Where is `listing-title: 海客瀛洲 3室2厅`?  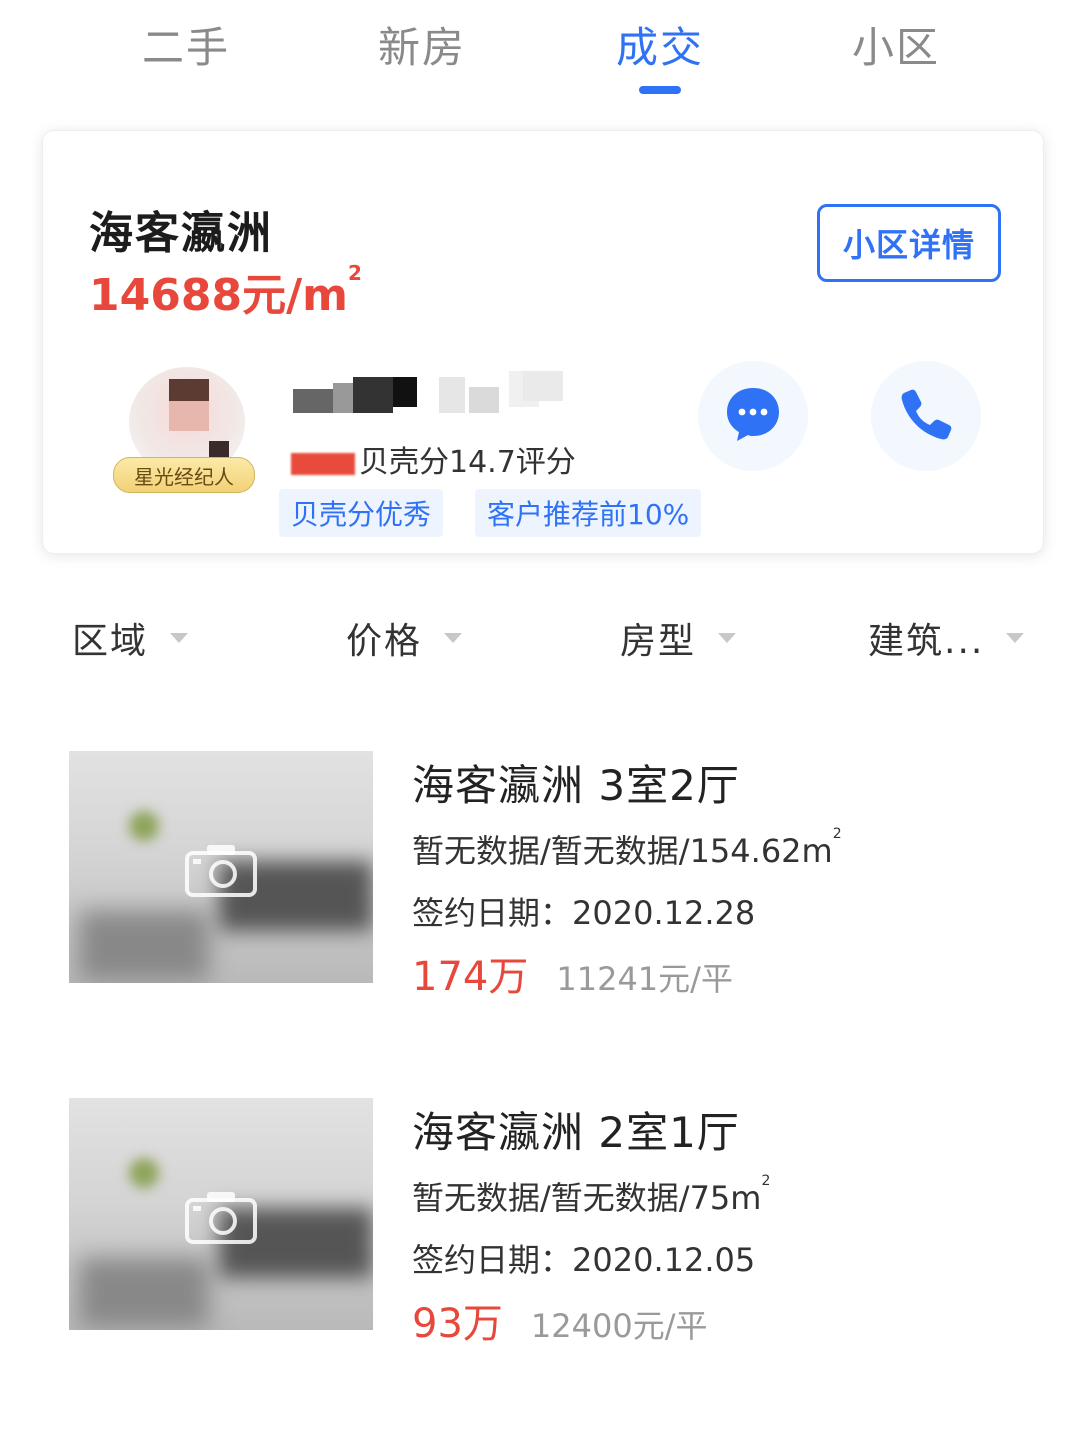
listing-title: 海客瀛洲 3室2厅 is located at coordinates (576, 785).